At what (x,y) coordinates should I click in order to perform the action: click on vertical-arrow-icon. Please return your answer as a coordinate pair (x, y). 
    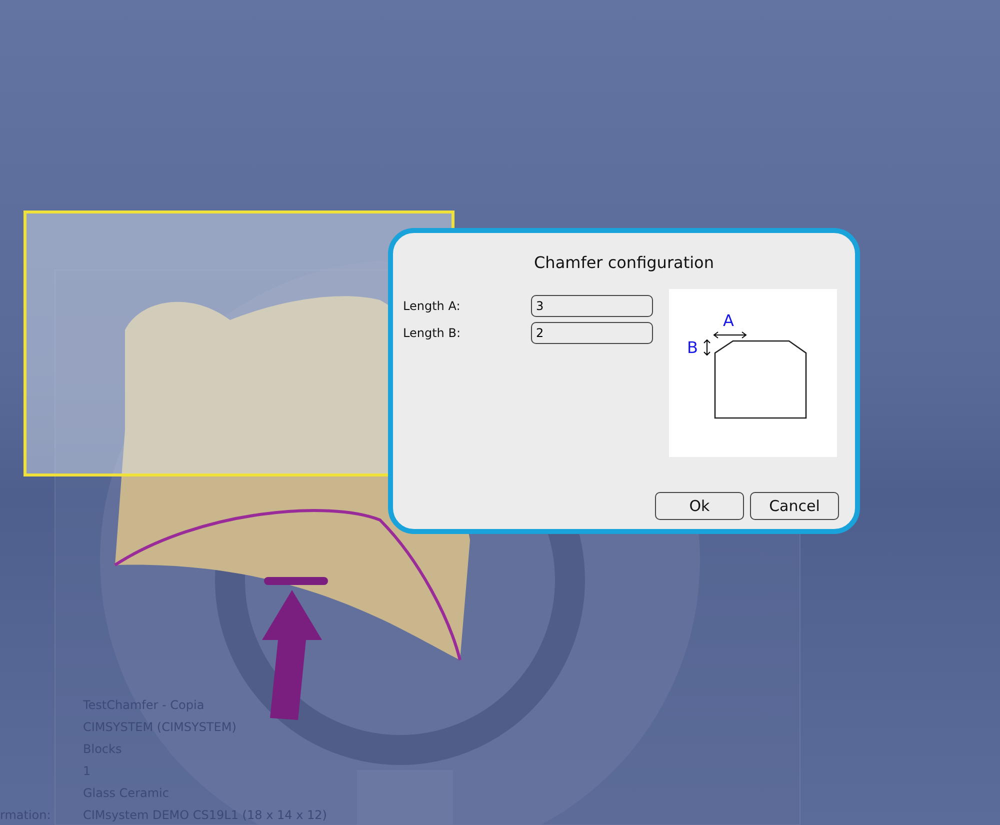
    Looking at the image, I should click on (707, 347).